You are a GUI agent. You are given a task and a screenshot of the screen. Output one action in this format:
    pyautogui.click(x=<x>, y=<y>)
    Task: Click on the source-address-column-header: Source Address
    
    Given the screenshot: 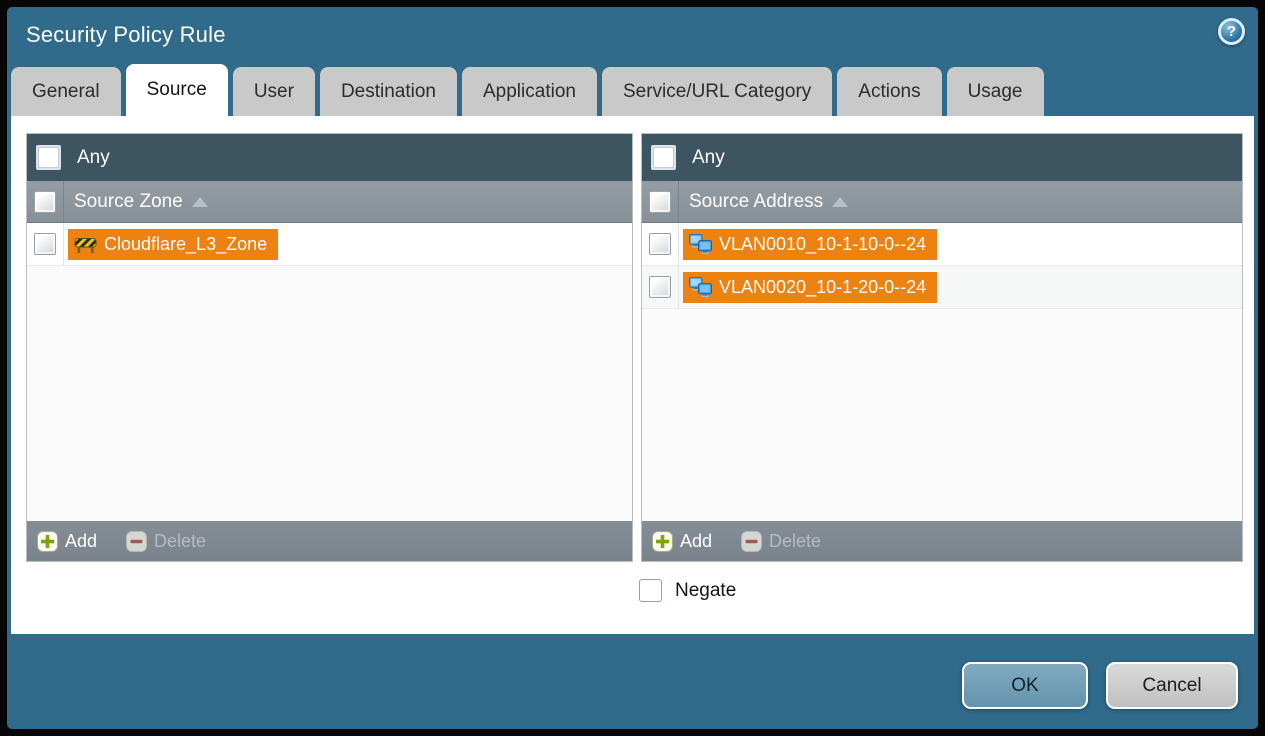 What is the action you would take?
    pyautogui.click(x=942, y=202)
    